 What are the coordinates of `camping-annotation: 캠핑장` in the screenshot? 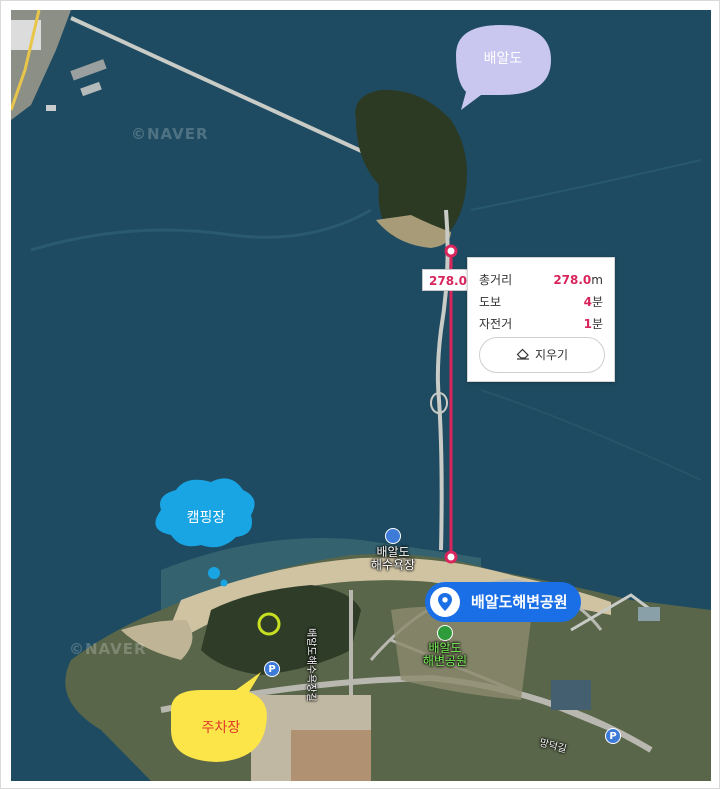 It's located at (206, 518).